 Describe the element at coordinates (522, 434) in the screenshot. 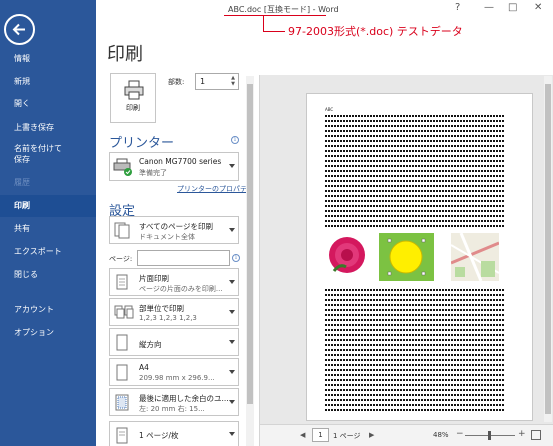

I see `zoom-in-button: +` at that location.